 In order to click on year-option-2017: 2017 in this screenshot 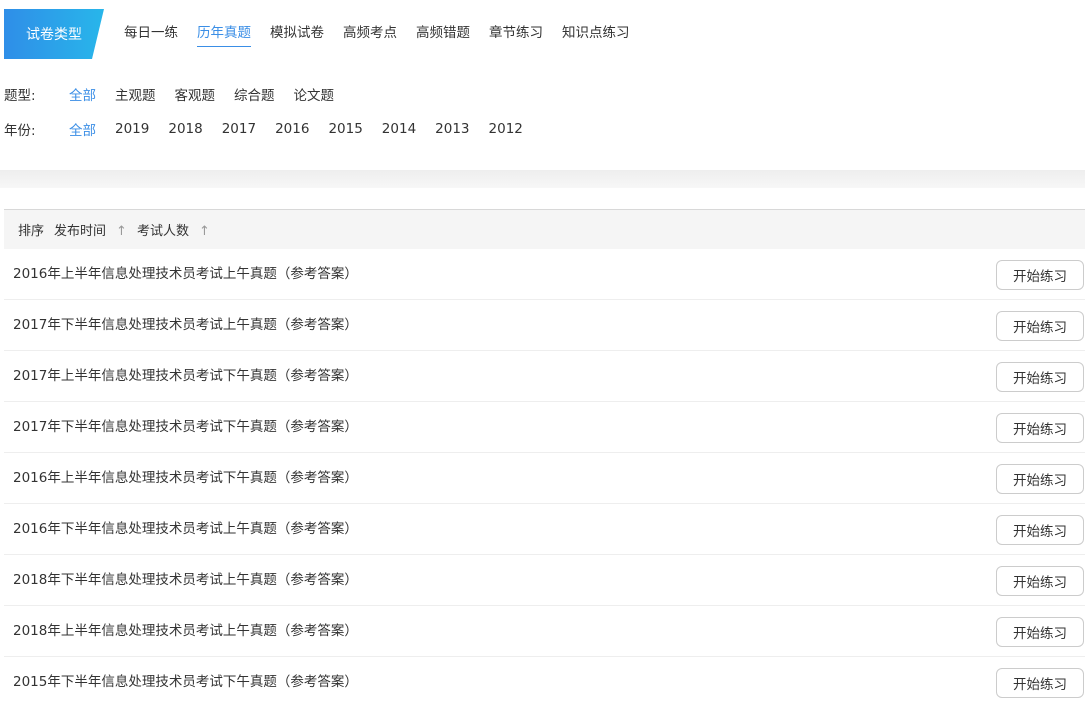, I will do `click(239, 129)`.